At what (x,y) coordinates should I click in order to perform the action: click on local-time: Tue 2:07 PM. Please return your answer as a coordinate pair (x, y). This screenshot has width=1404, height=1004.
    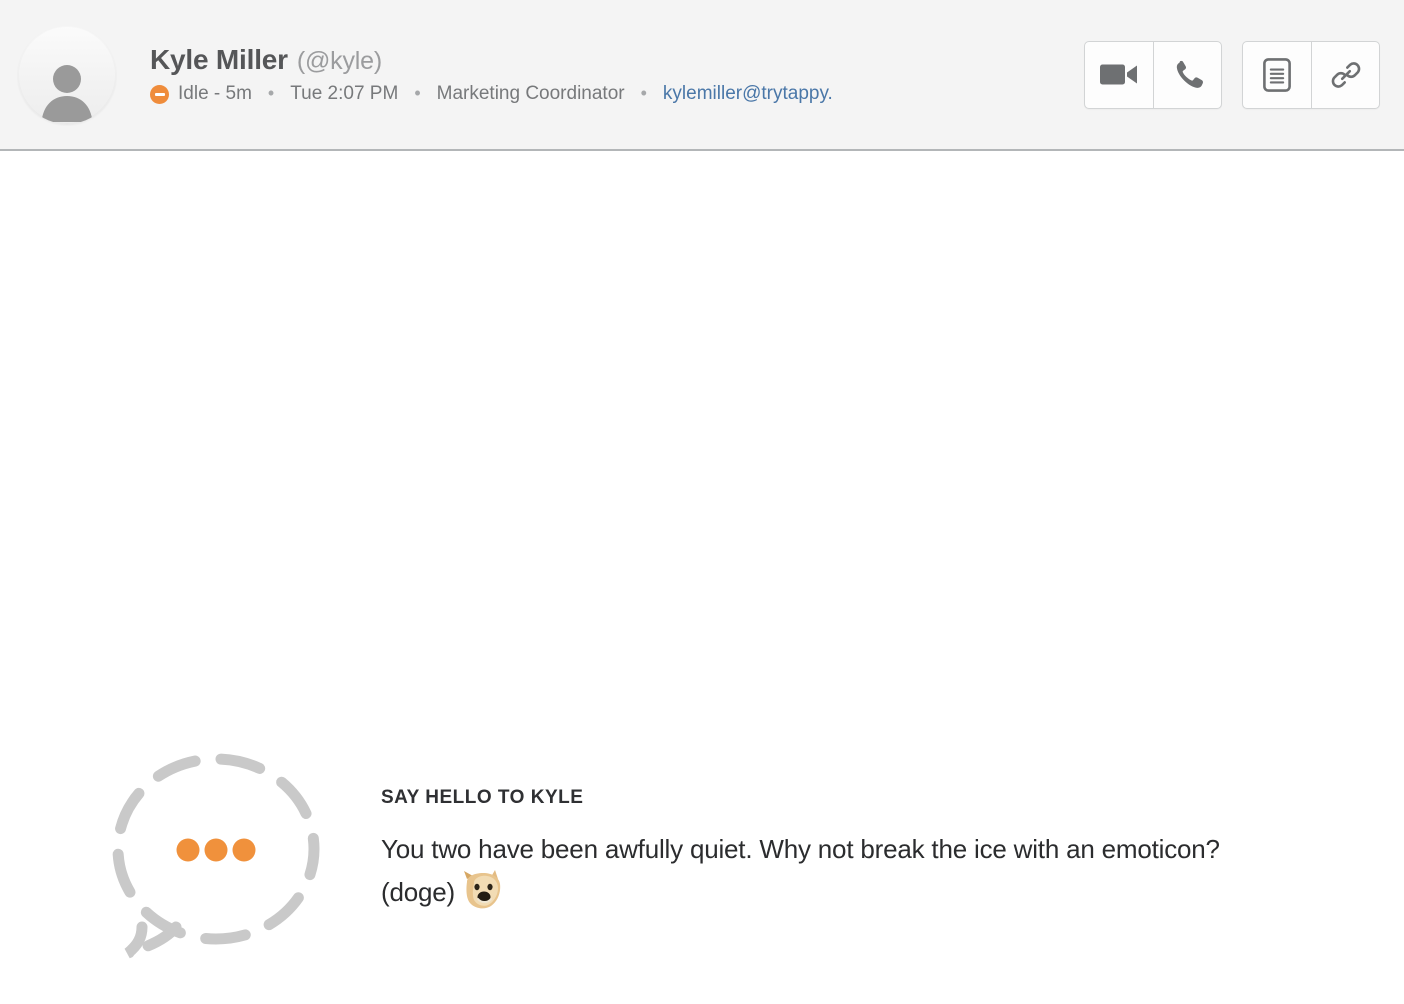
    Looking at the image, I should click on (344, 93).